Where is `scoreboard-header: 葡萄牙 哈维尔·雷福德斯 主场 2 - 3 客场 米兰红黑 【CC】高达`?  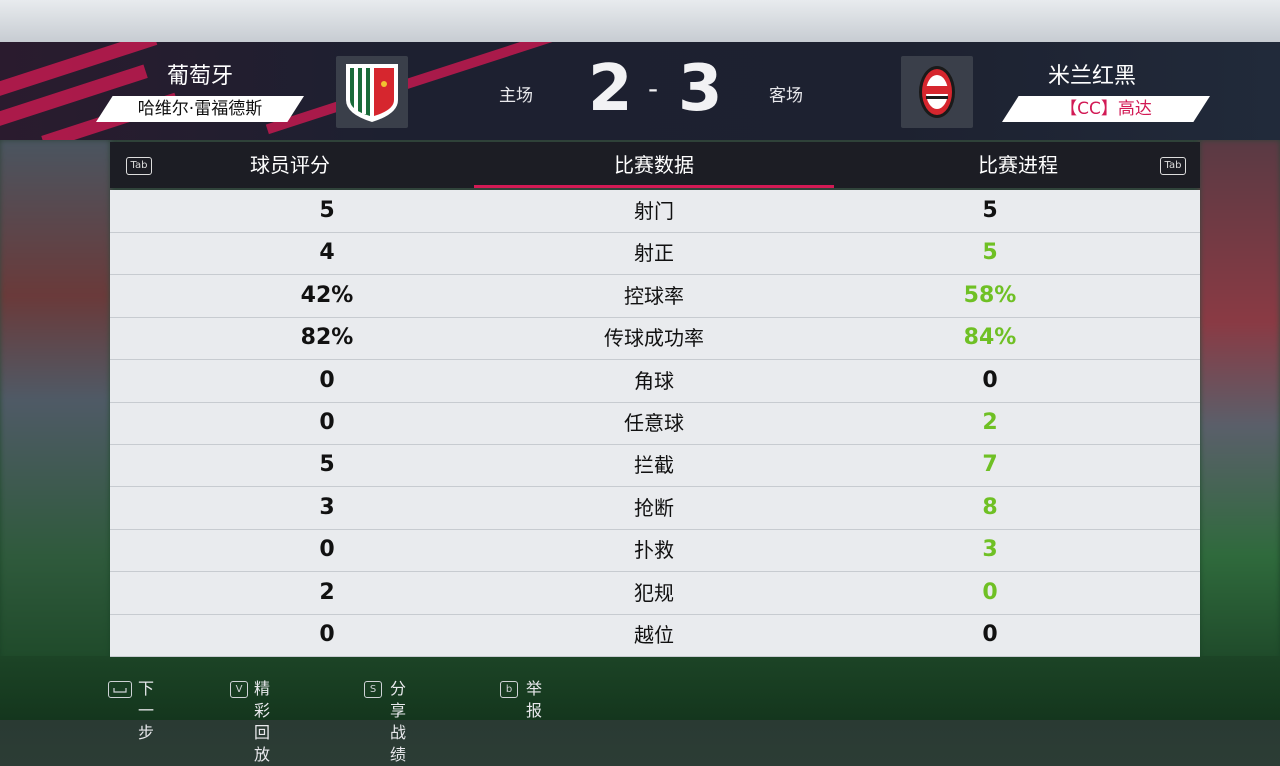 scoreboard-header: 葡萄牙 哈维尔·雷福德斯 主场 2 - 3 客场 米兰红黑 【CC】高达 is located at coordinates (640, 91).